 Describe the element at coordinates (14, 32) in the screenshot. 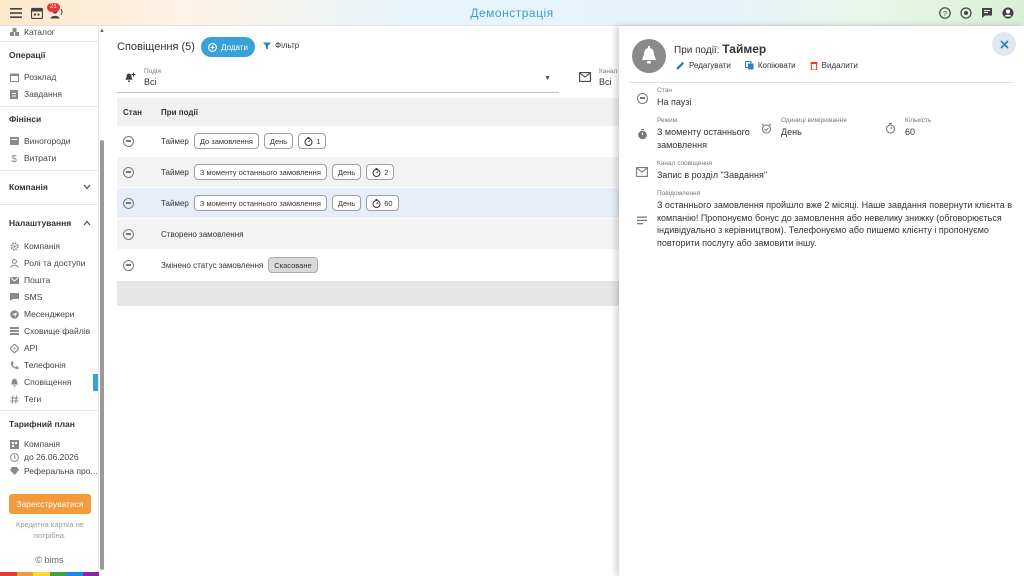

I see `catalog-icon` at that location.